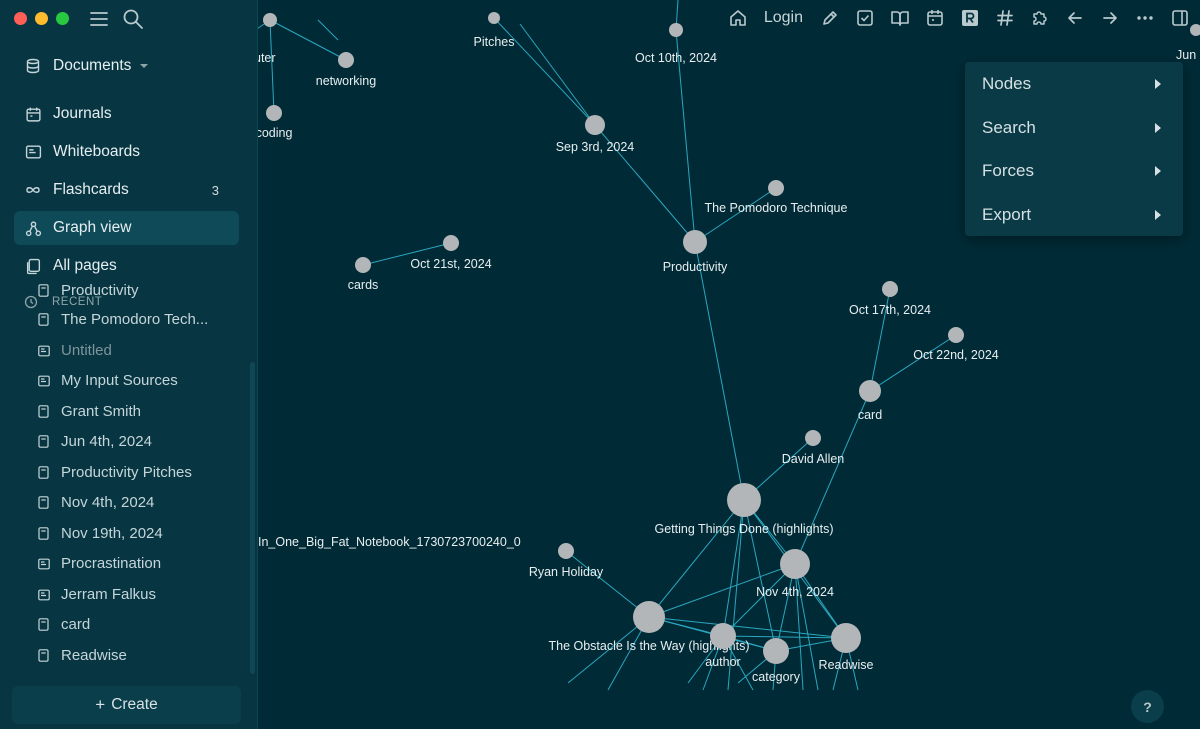 The width and height of the screenshot is (1200, 729). I want to click on graph-node-gtd, so click(744, 500).